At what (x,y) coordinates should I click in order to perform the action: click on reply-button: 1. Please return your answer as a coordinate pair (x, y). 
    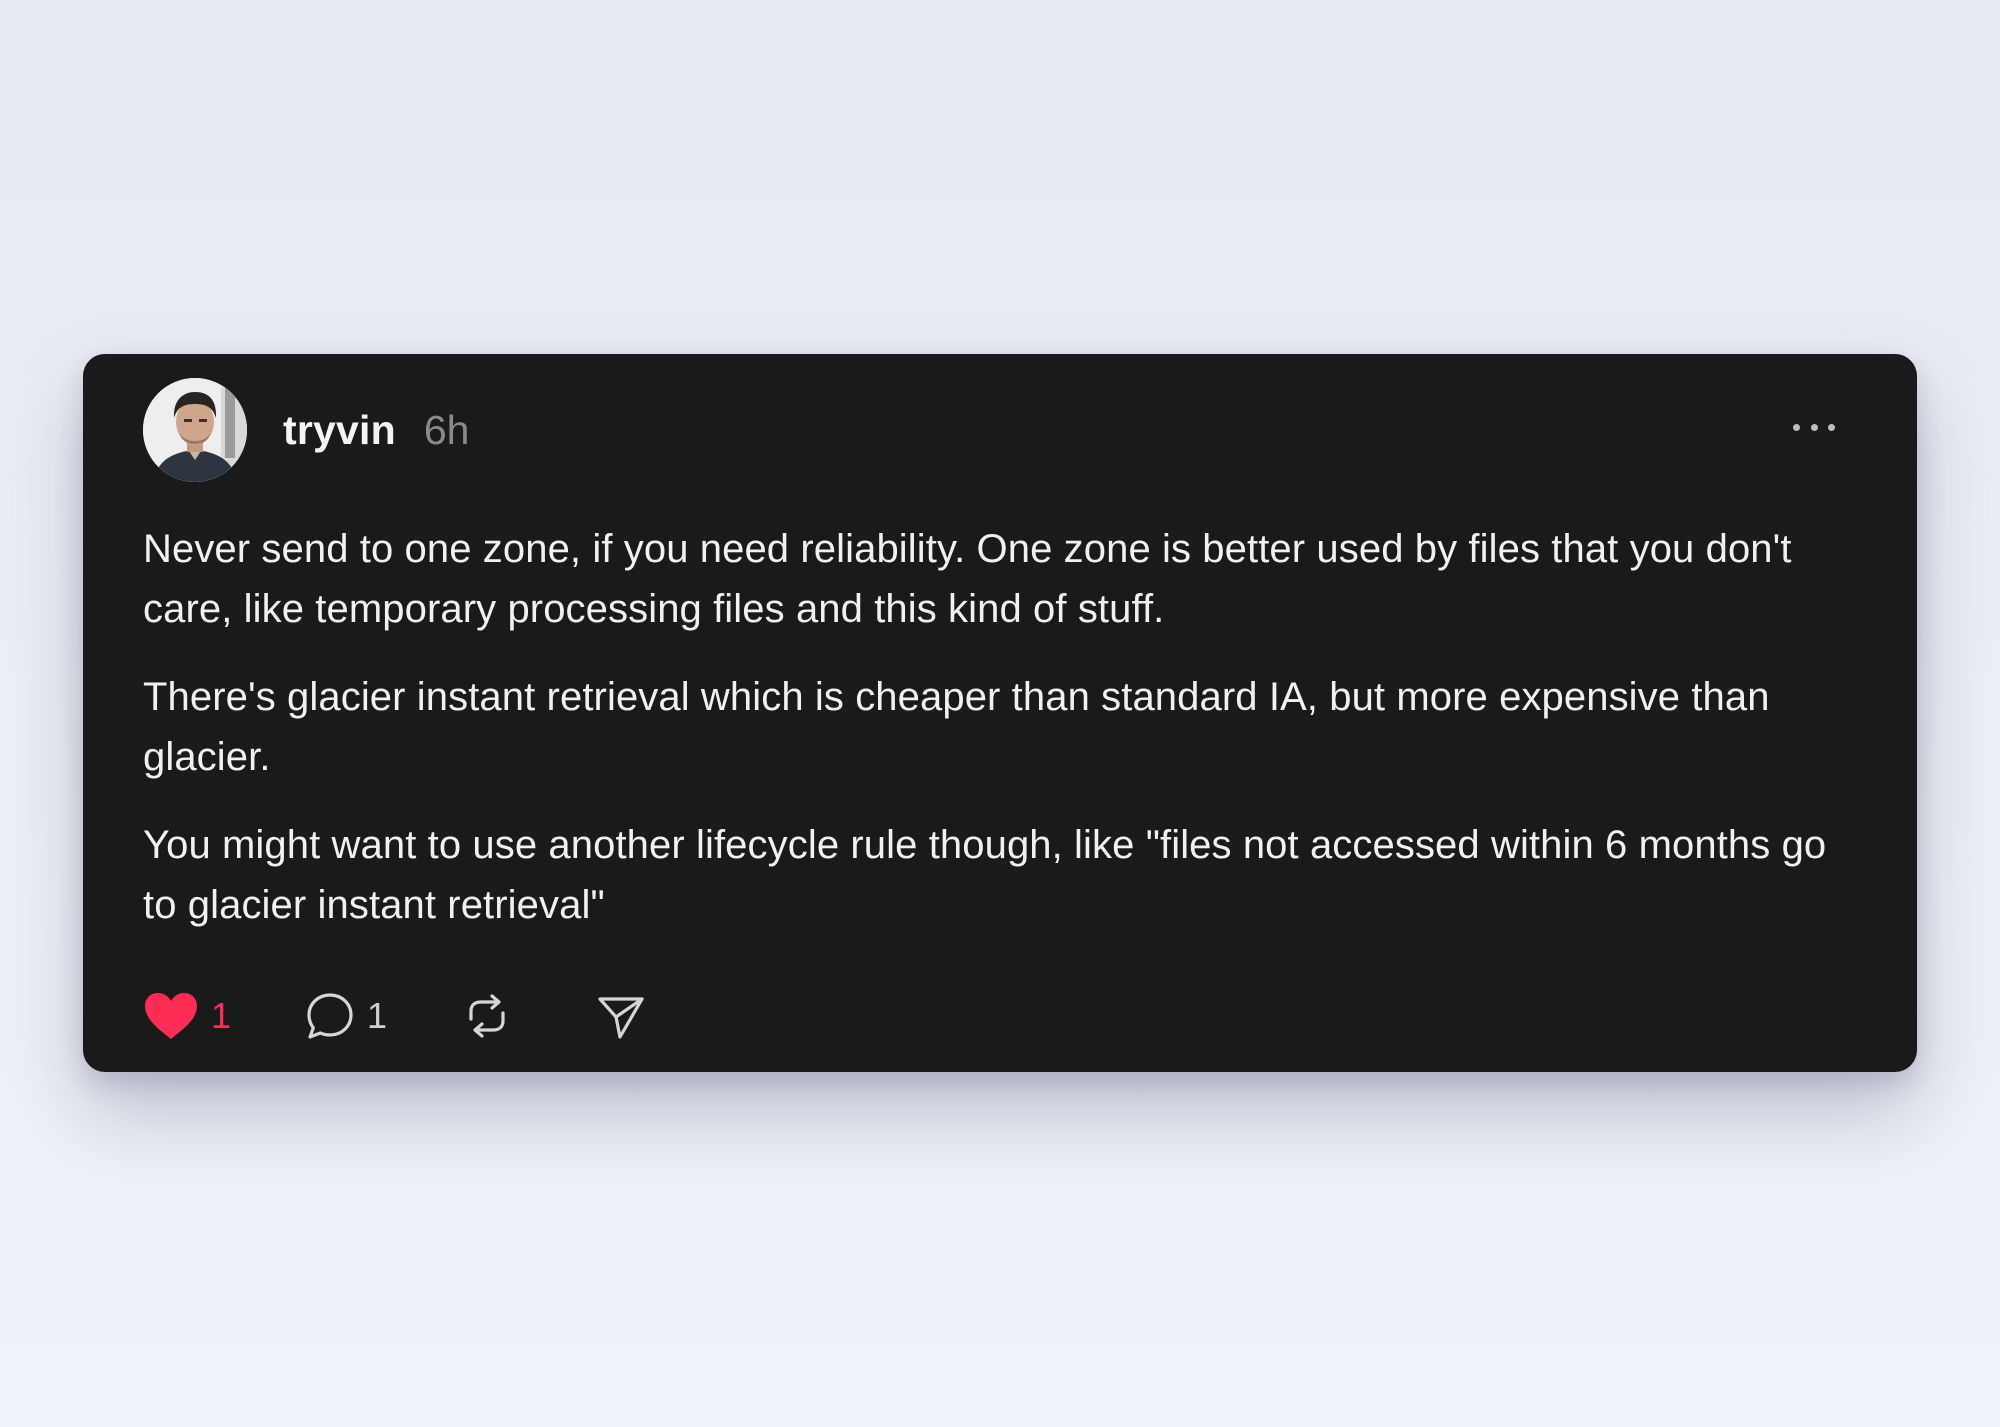
    Looking at the image, I should click on (365, 1016).